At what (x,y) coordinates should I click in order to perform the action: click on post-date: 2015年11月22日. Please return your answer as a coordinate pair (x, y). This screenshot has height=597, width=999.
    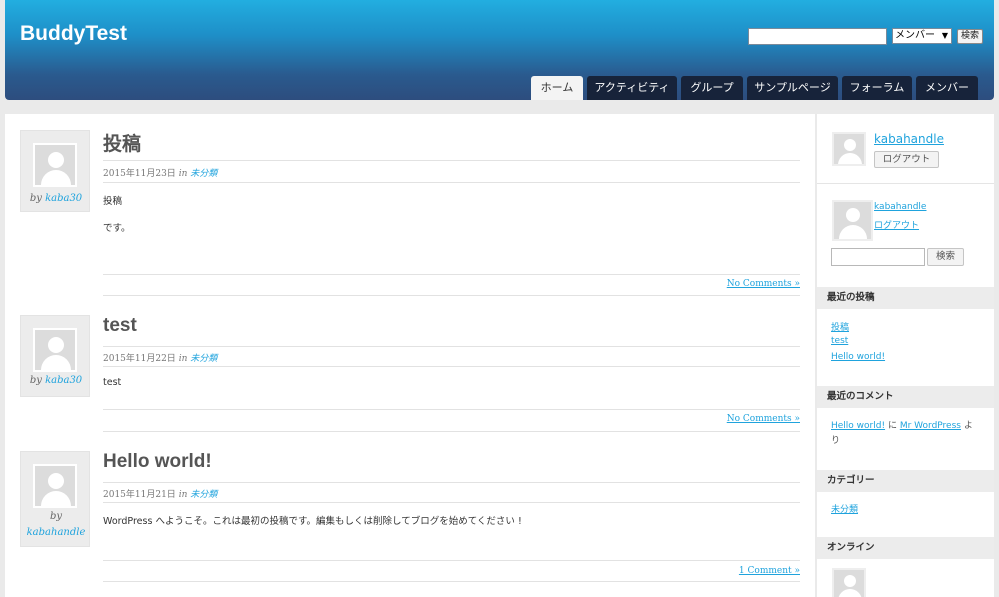
    Looking at the image, I should click on (139, 359).